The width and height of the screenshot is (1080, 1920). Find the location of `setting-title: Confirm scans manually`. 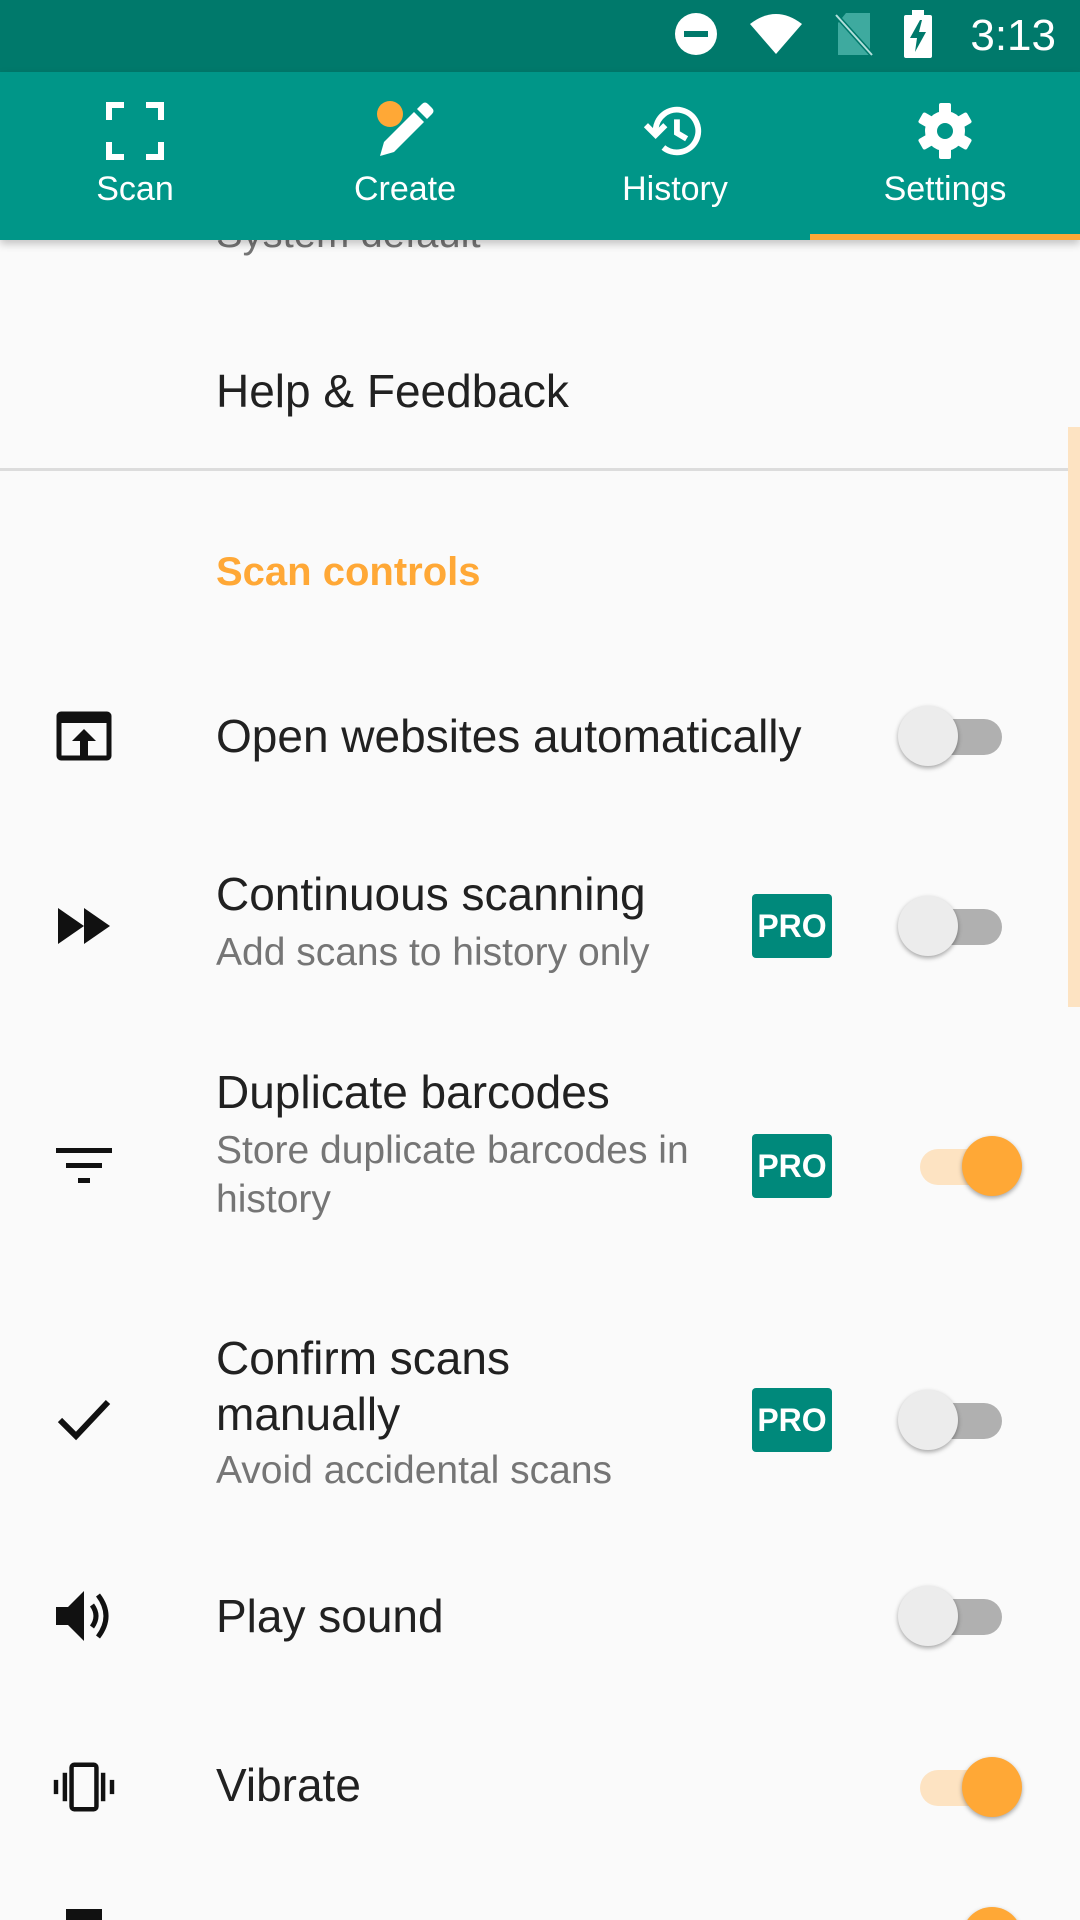

setting-title: Confirm scans manually is located at coordinates (363, 1386).